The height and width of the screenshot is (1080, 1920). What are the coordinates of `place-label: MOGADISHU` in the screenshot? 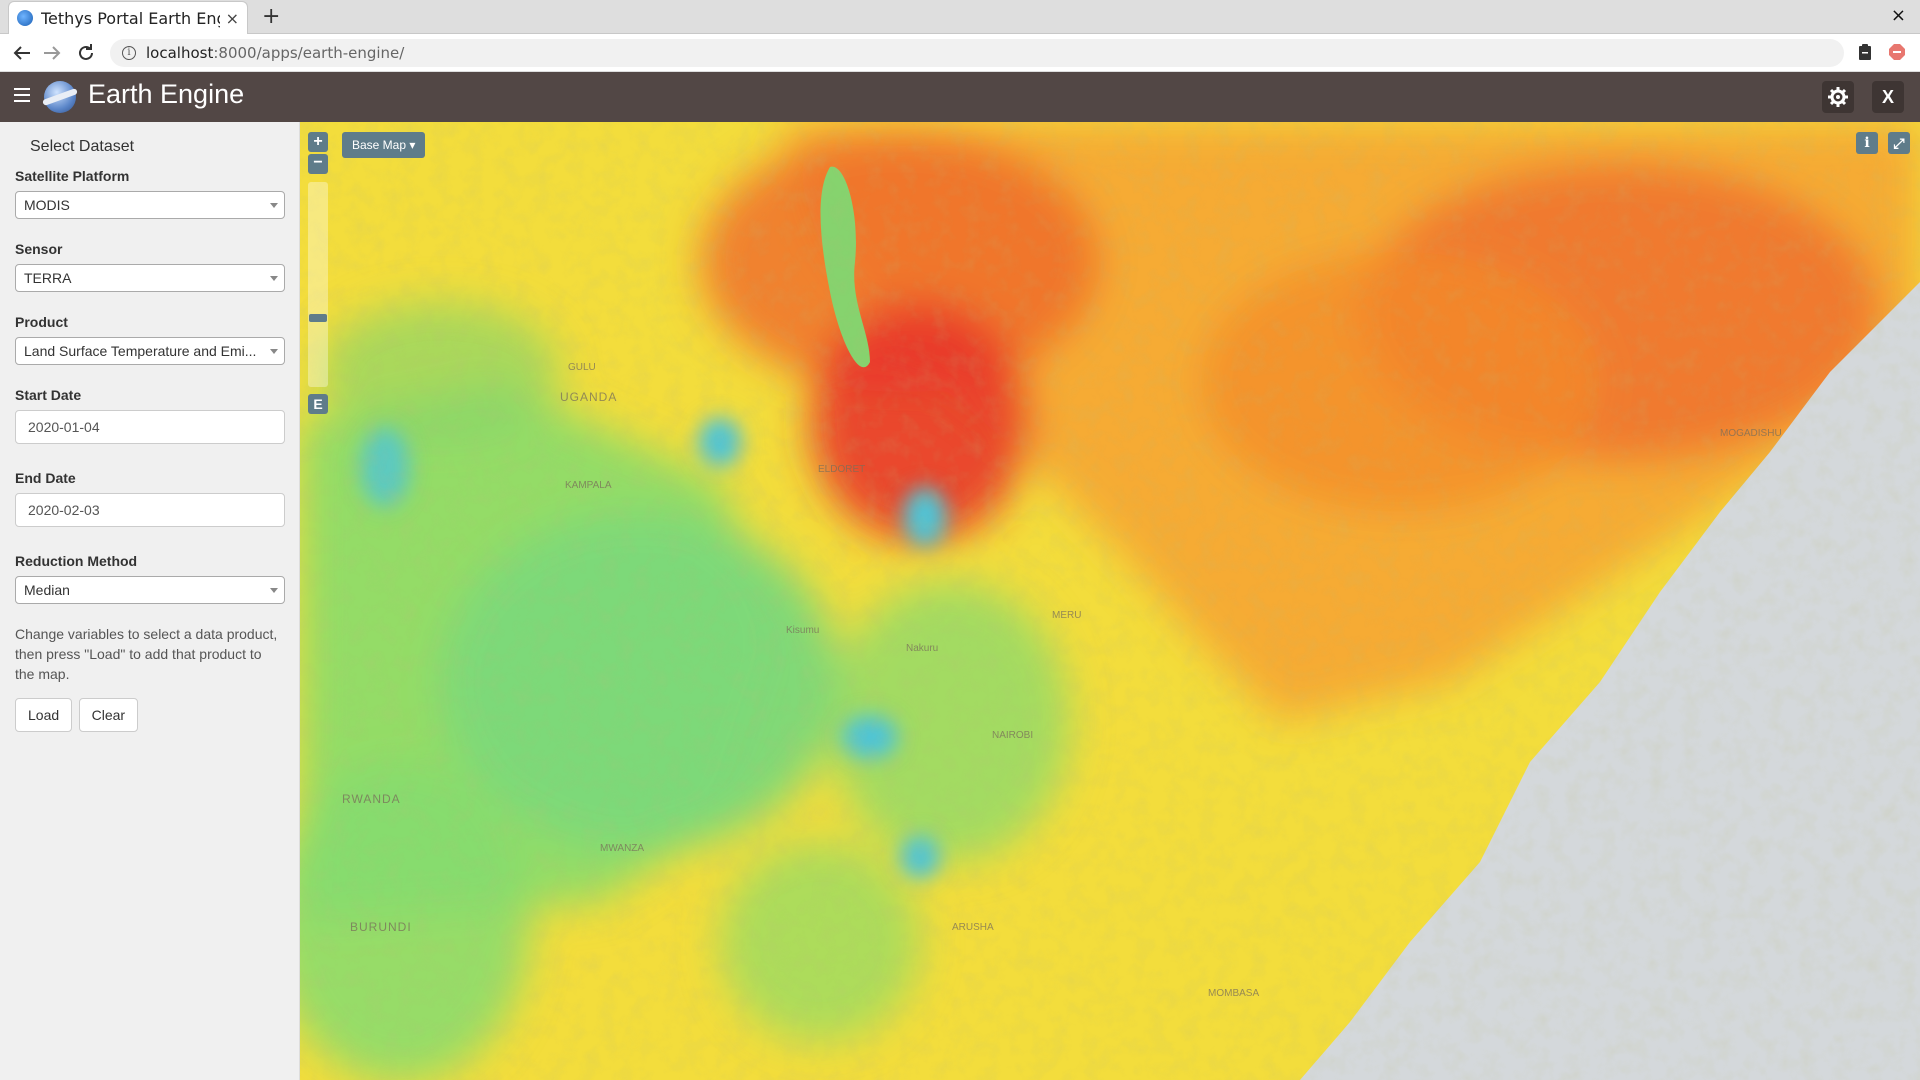 It's located at (1751, 433).